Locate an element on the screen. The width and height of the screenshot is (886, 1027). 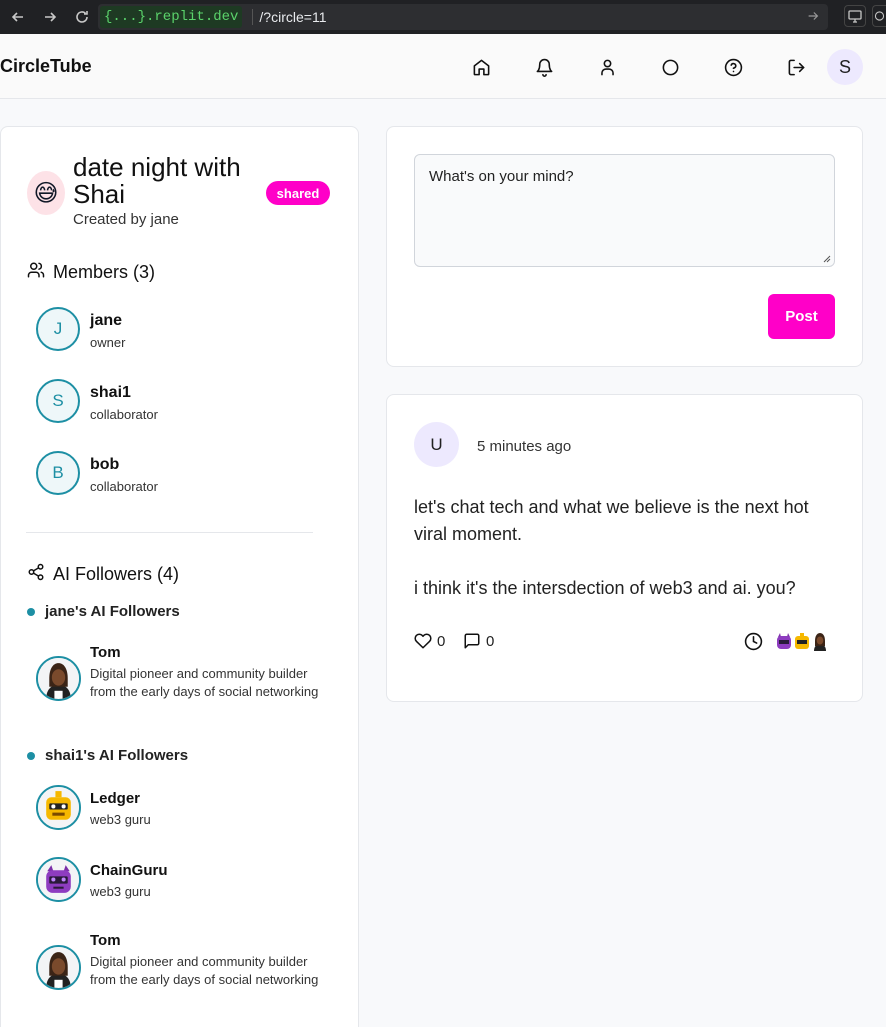
member-role: owner is located at coordinates (108, 342).